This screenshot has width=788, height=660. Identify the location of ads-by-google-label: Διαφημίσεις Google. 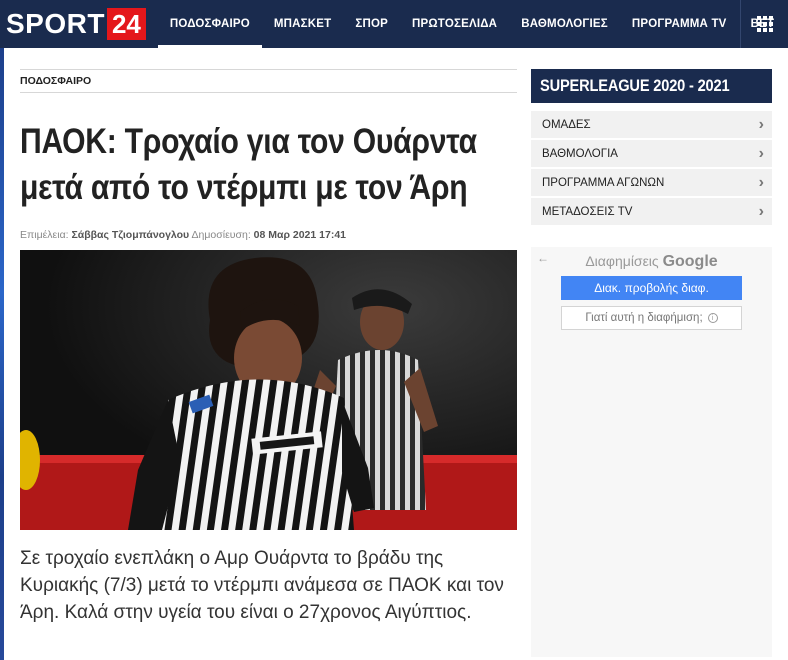
(651, 262).